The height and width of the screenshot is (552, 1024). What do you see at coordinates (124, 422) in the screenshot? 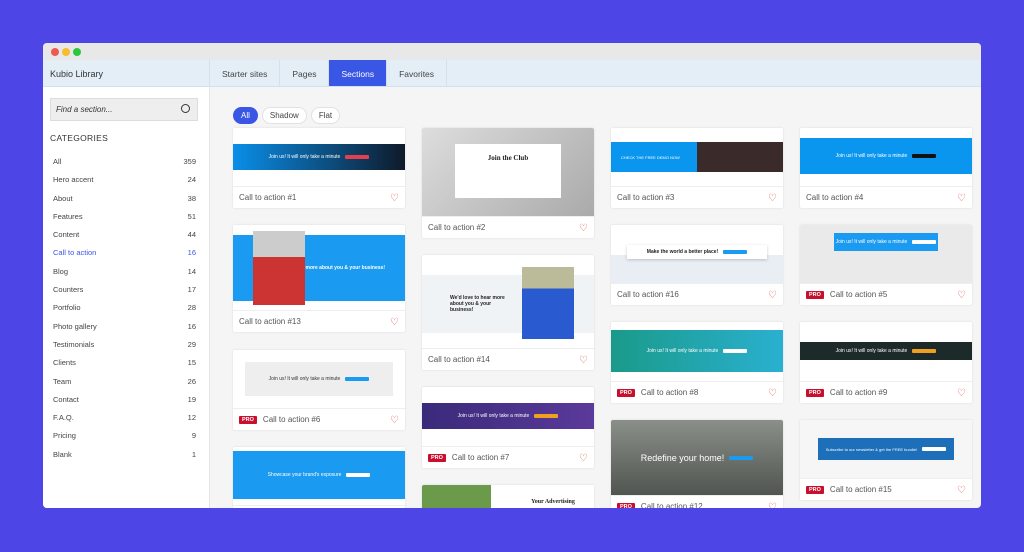
I see `category-item: F.A.Q. 12` at bounding box center [124, 422].